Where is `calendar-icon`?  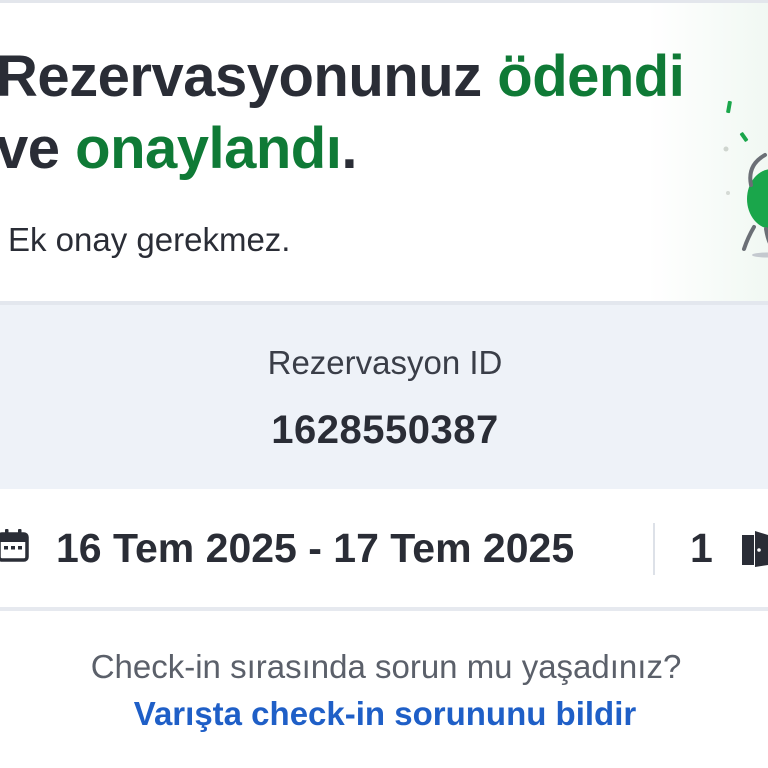
calendar-icon is located at coordinates (14, 545).